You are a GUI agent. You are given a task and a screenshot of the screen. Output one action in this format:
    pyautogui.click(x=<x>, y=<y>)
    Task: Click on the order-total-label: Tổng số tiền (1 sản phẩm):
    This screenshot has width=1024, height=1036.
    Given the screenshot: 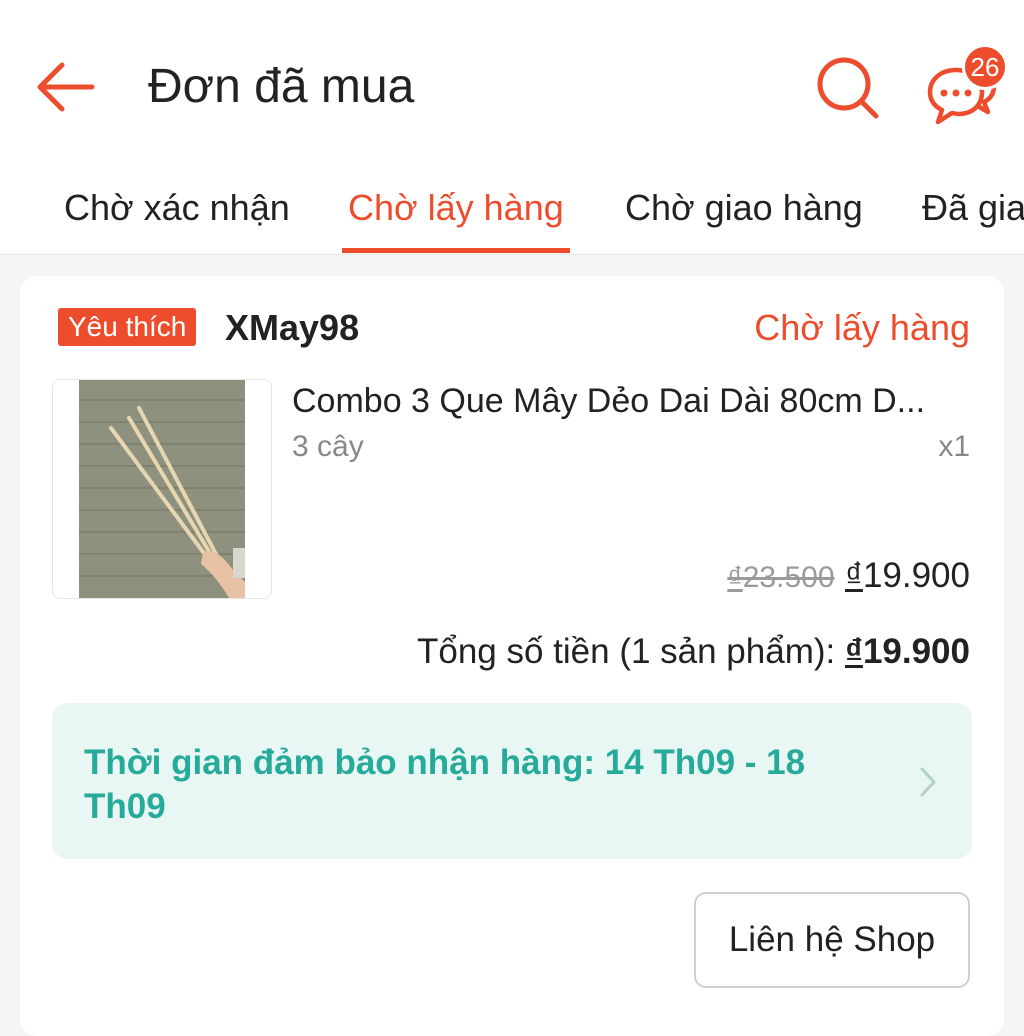 What is the action you would take?
    pyautogui.click(x=630, y=651)
    